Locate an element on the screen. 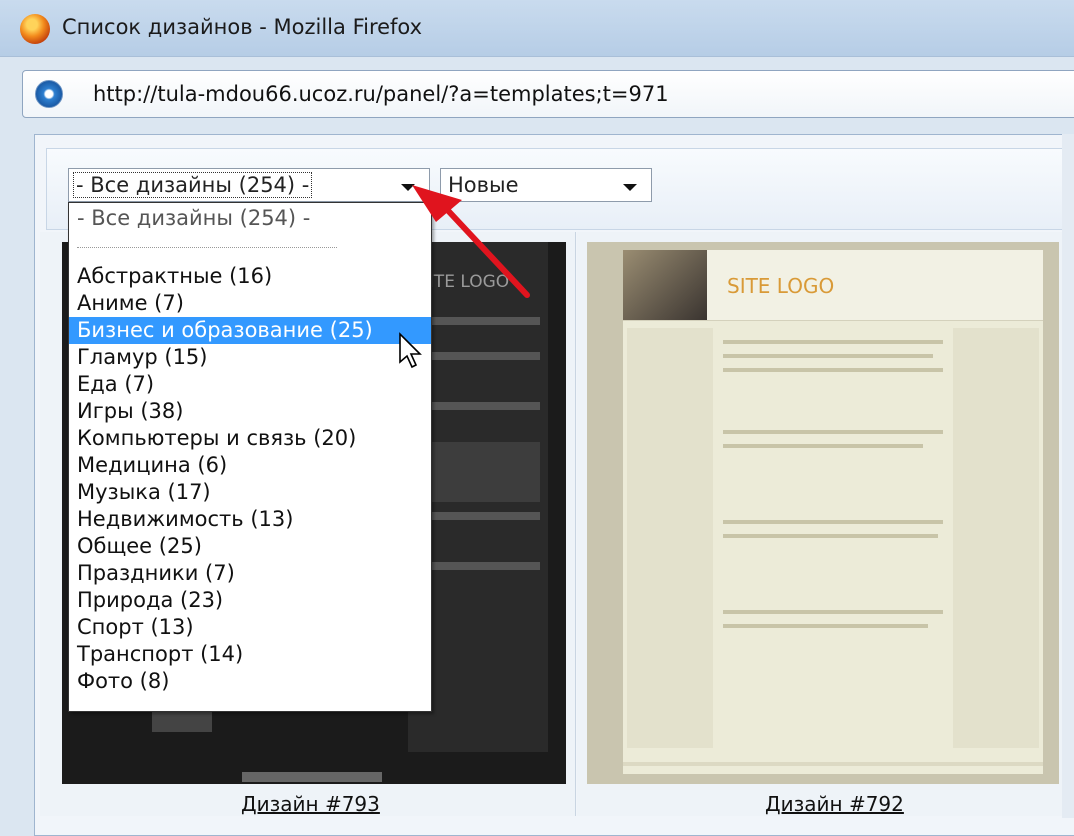 The image size is (1074, 836). dropdown-option-label: Спорт (13) is located at coordinates (135, 627).